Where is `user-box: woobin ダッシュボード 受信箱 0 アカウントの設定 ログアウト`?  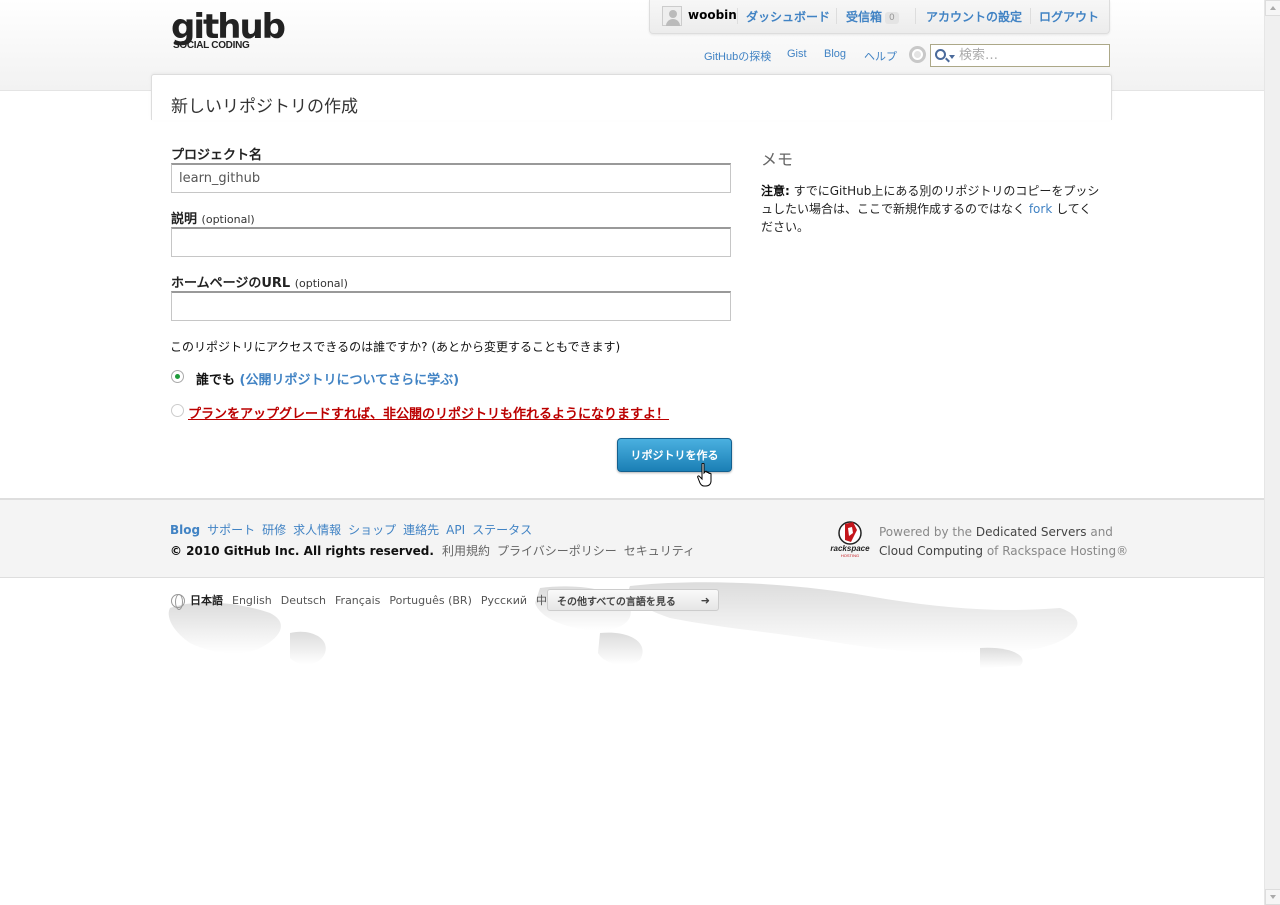
user-box: woobin ダッシュボード 受信箱 0 アカウントの設定 ログアウト is located at coordinates (879, 17).